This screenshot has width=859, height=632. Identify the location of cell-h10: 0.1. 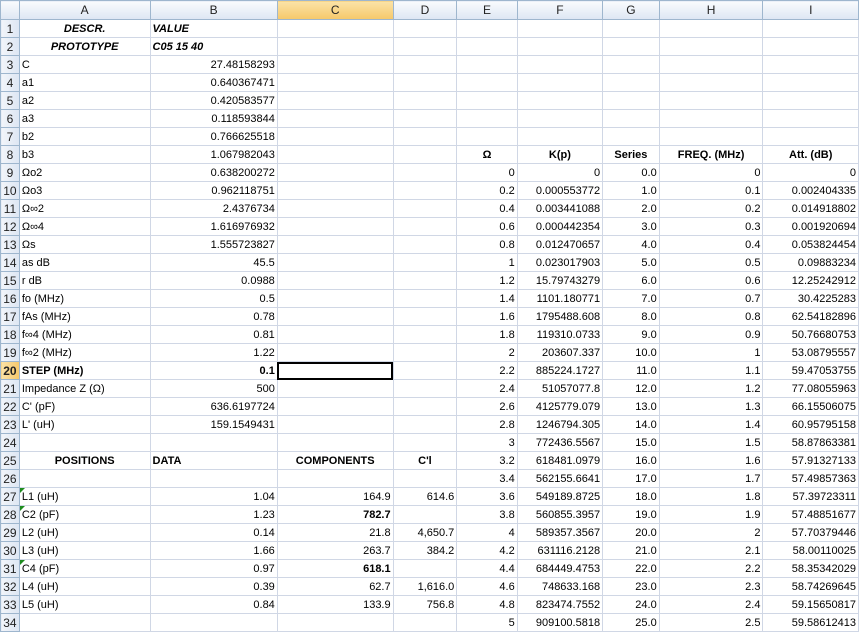
(711, 190).